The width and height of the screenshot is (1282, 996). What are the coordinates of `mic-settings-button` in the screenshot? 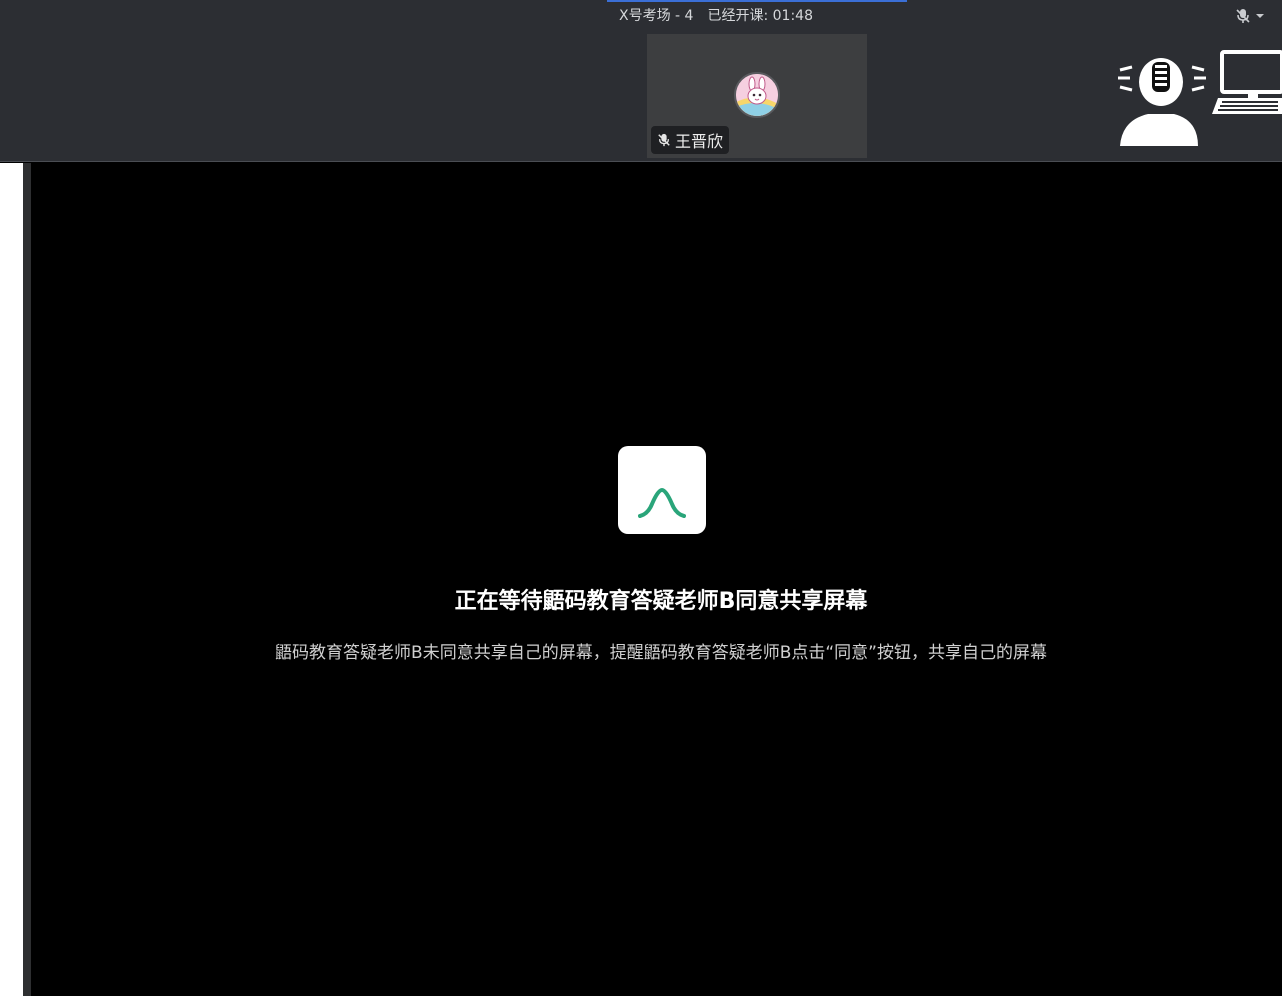 It's located at (1250, 16).